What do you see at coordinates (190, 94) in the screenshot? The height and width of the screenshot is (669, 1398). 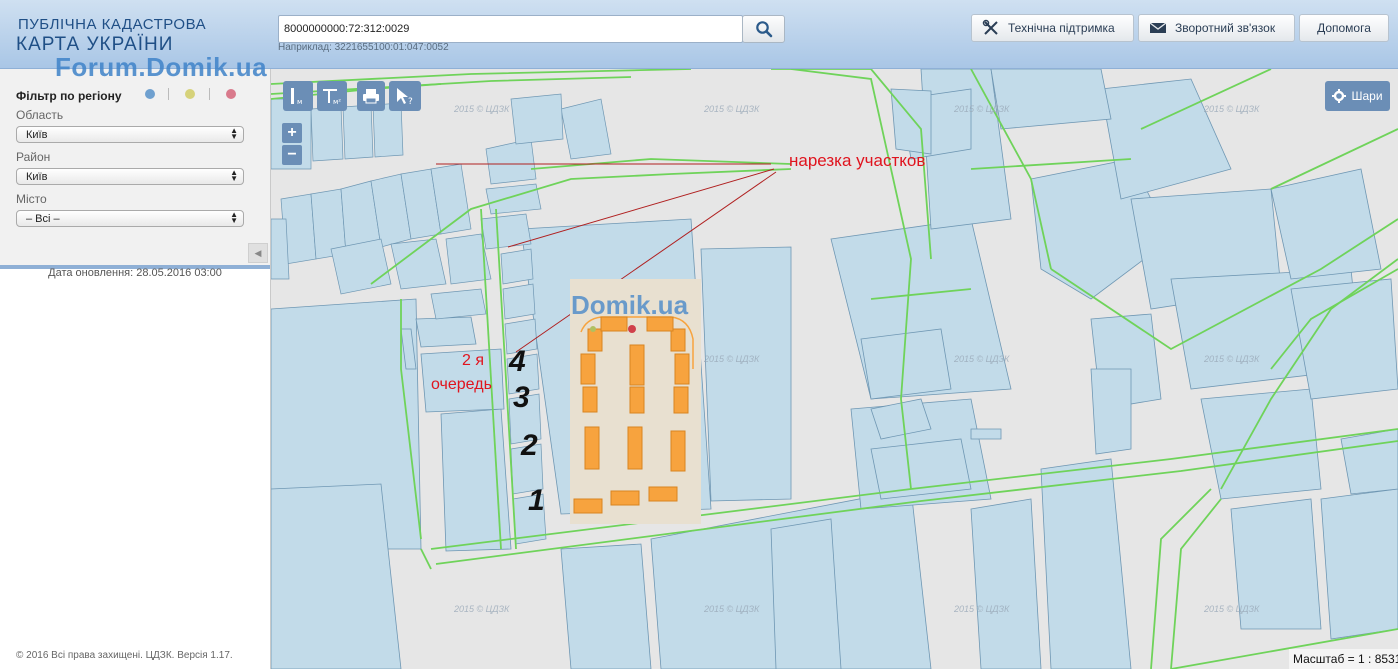 I see `yellow-dot-icon` at bounding box center [190, 94].